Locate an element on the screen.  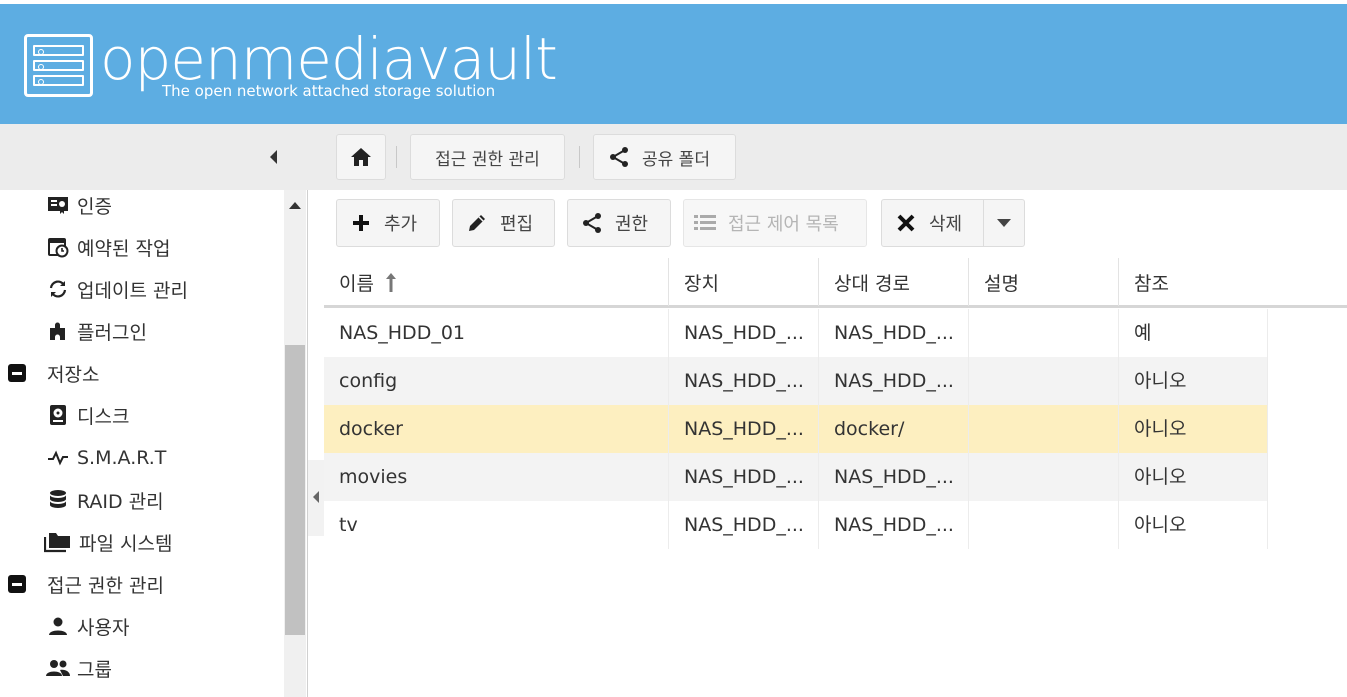
delete-button: 삭제 is located at coordinates (932, 223).